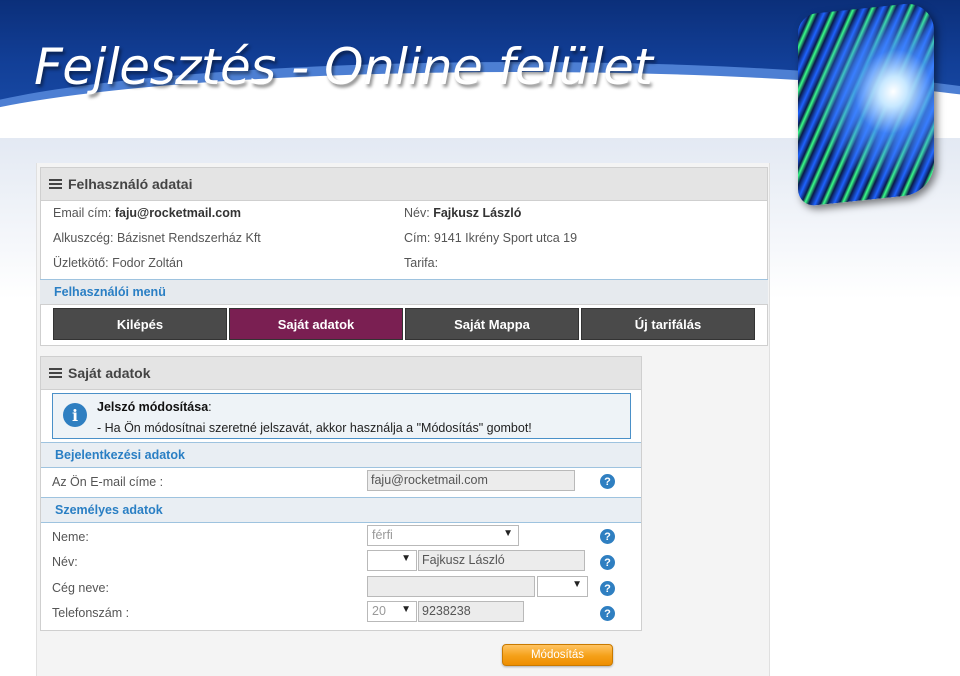  I want to click on personal-section-title: Személyes adatok, so click(109, 510).